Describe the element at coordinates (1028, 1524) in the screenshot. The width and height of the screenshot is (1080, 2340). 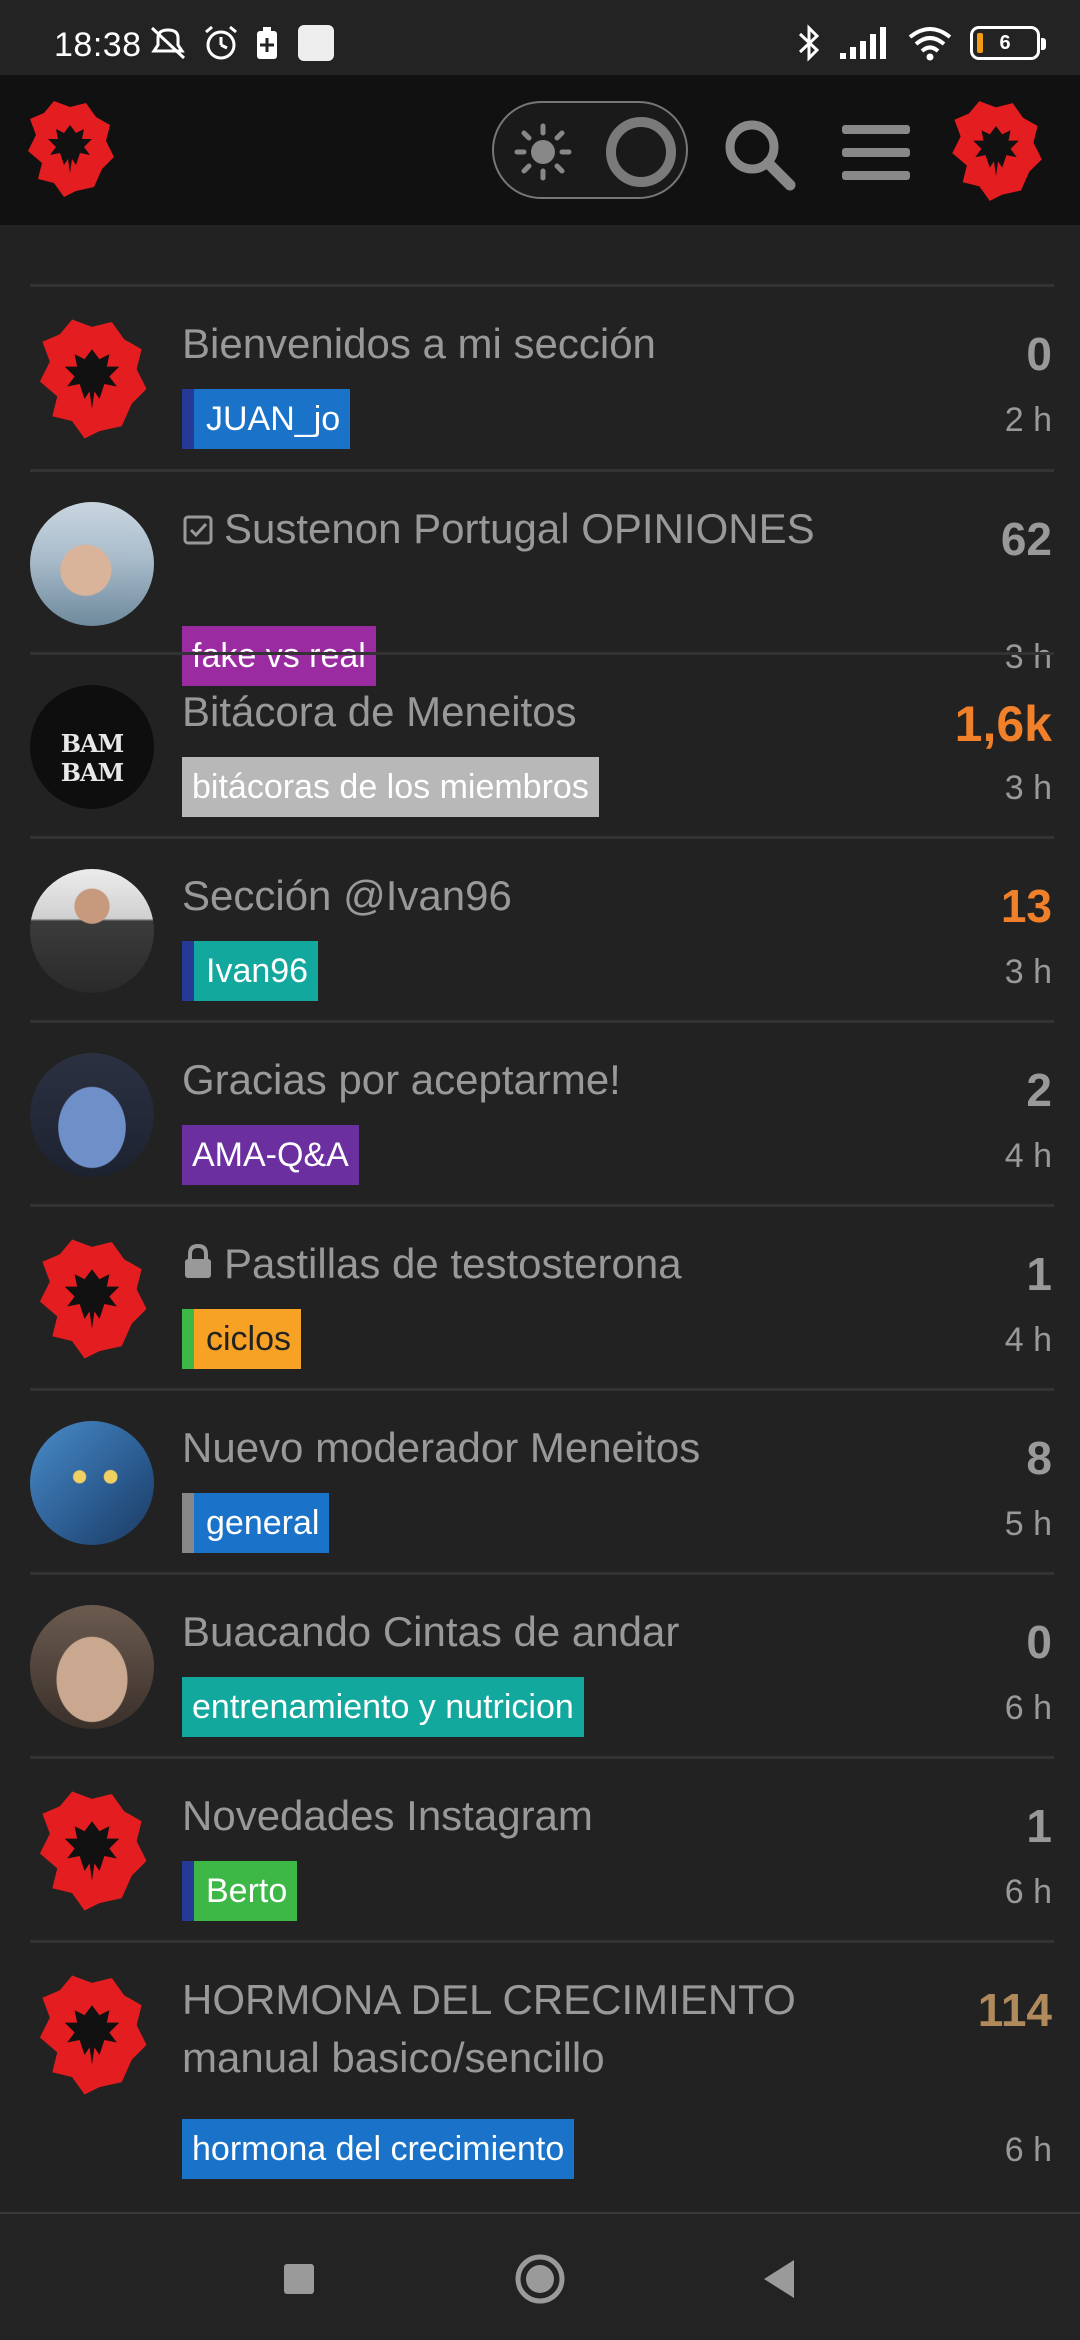
I see `activity-time: 5 h` at that location.